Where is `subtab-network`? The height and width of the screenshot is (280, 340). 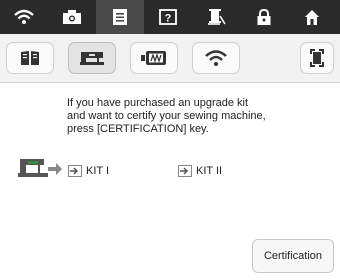
subtab-network is located at coordinates (216, 58).